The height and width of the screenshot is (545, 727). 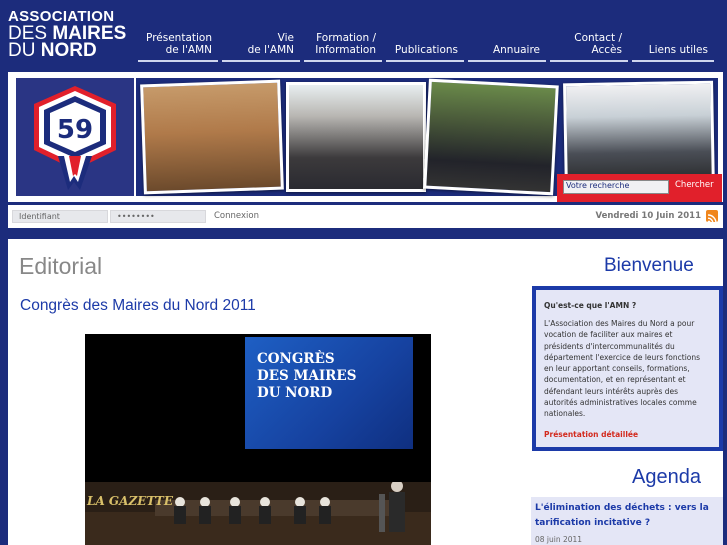 What do you see at coordinates (138, 306) in the screenshot?
I see `article-title: Congrès des Maires du Nord 2011` at bounding box center [138, 306].